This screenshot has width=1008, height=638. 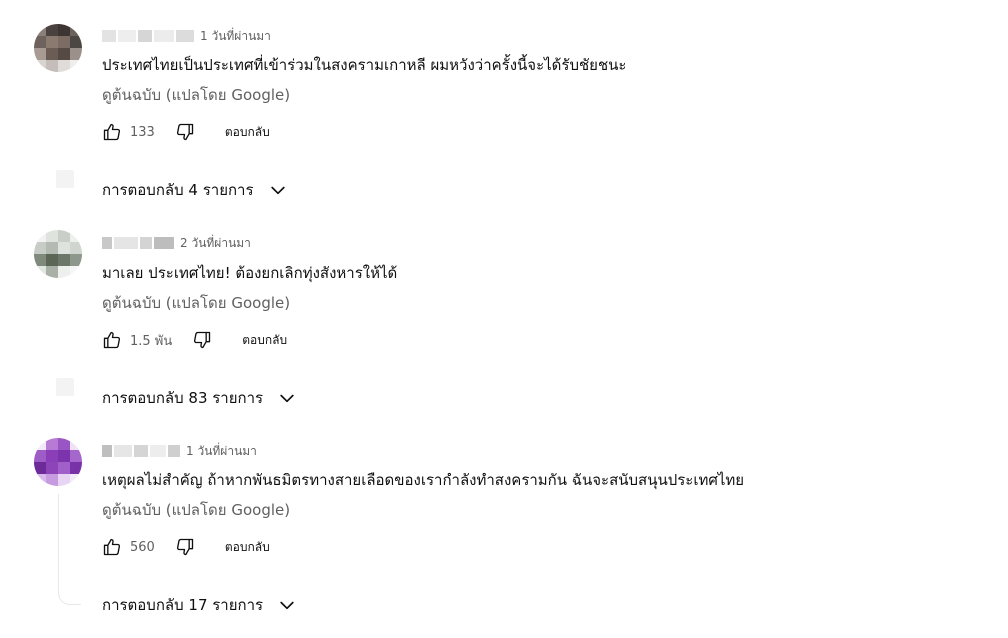 I want to click on thread-curve, so click(x=69, y=597).